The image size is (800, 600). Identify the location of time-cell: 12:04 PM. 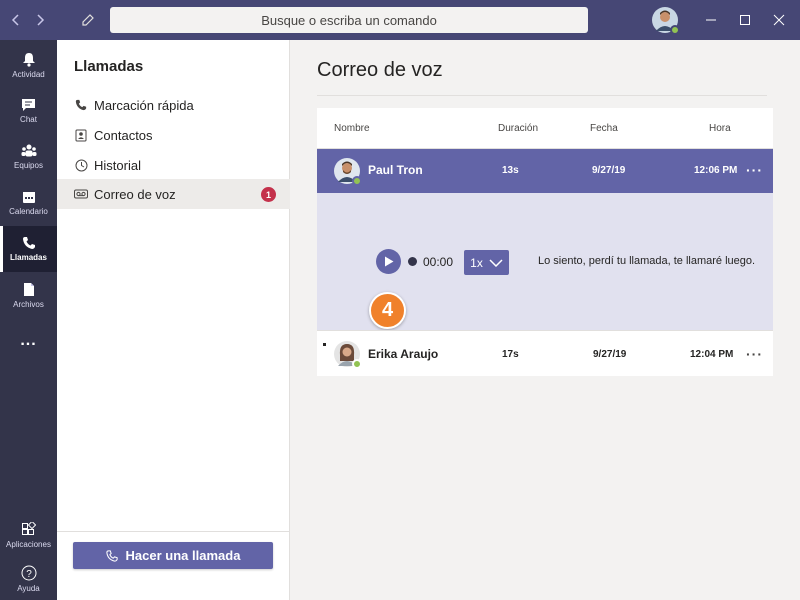
(712, 354).